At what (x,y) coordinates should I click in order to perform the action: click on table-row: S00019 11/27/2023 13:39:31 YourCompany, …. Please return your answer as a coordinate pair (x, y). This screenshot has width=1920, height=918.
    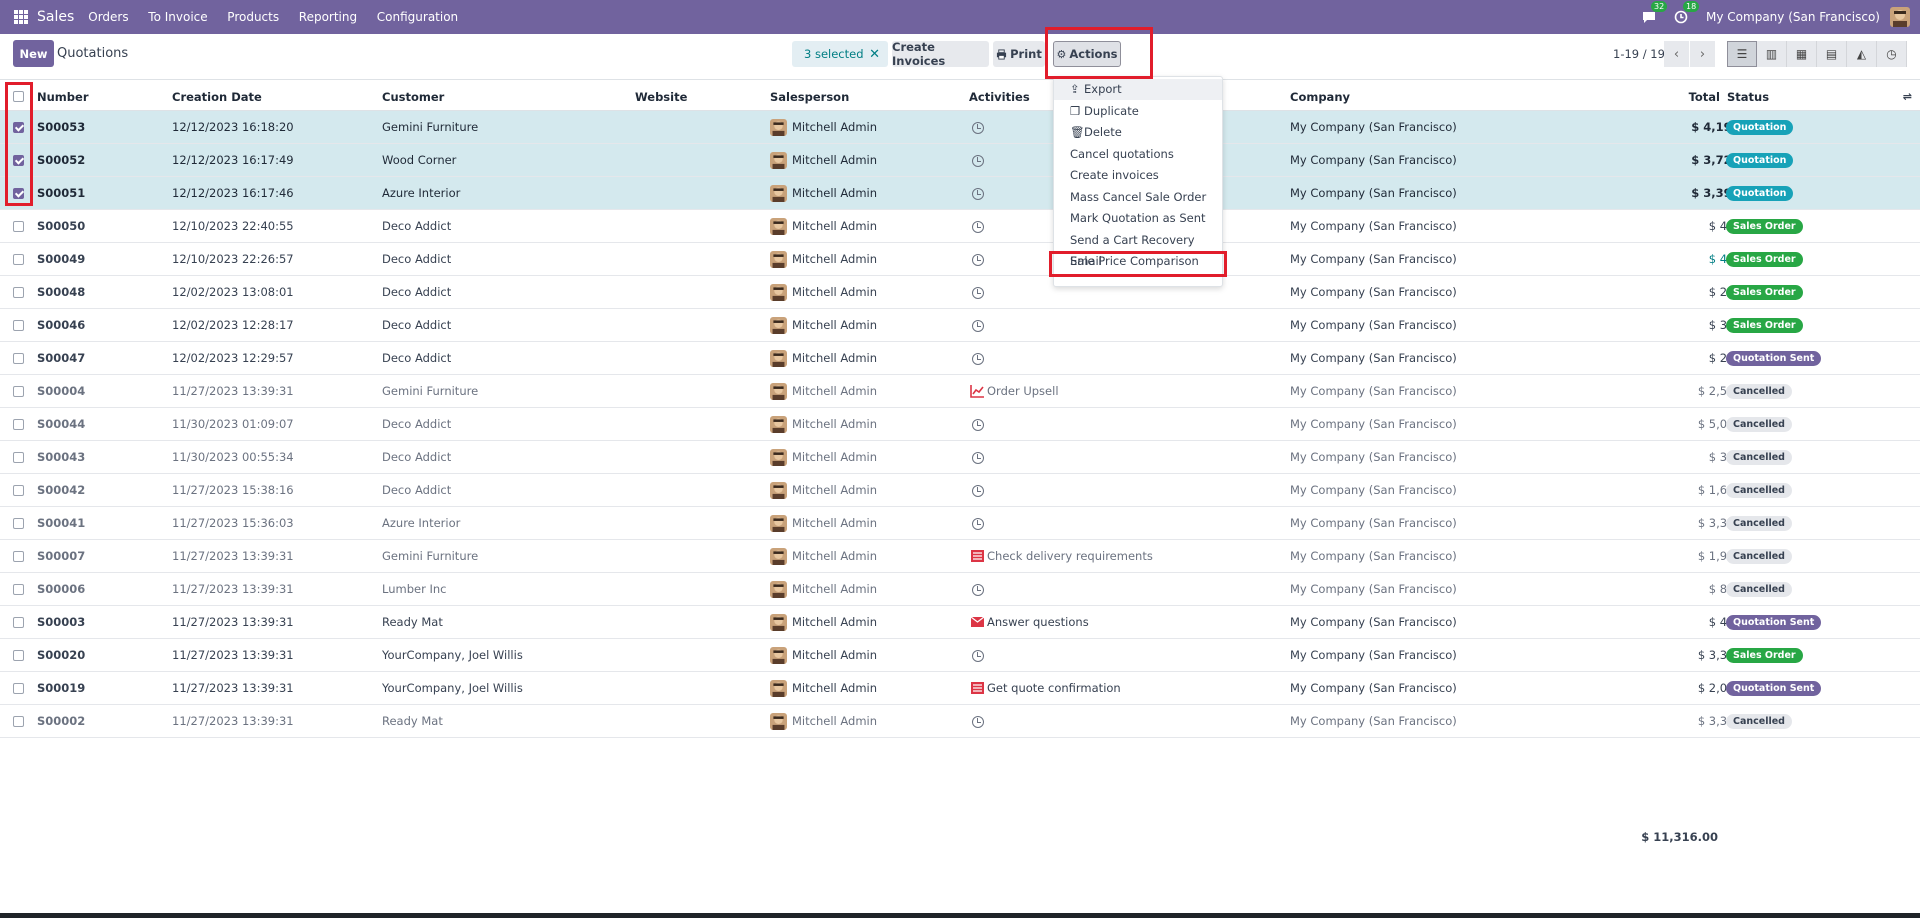
    Looking at the image, I should click on (960, 688).